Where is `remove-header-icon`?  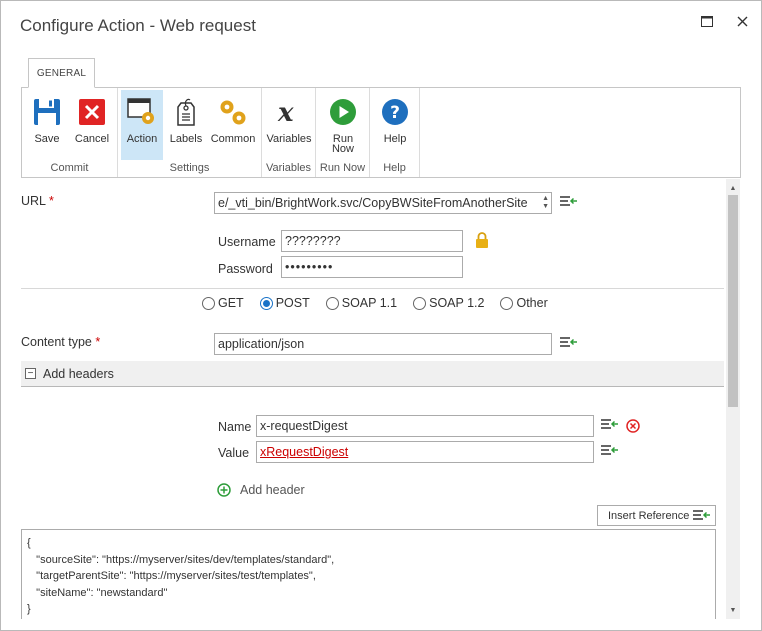 remove-header-icon is located at coordinates (633, 426).